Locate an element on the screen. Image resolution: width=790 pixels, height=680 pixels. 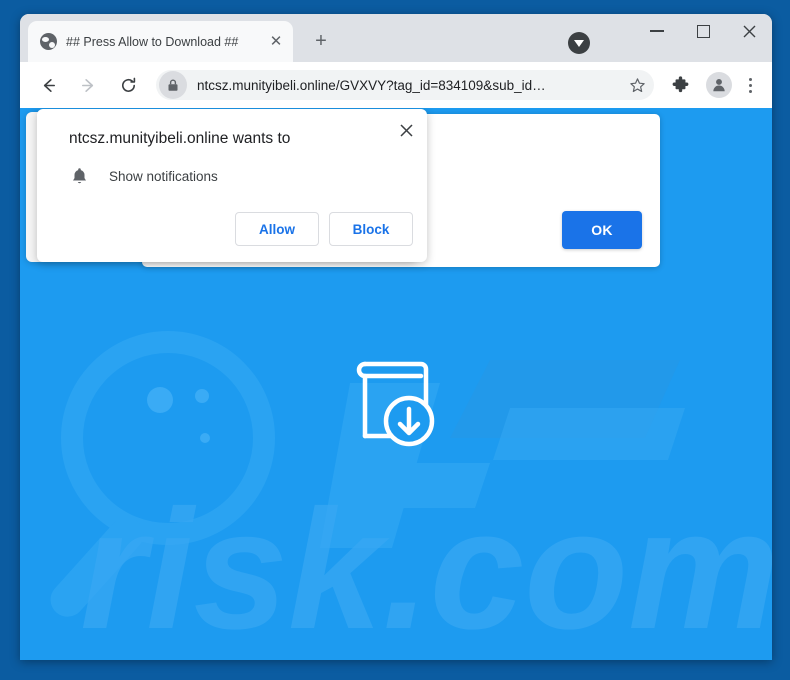
profile-avatar is located at coordinates (719, 85).